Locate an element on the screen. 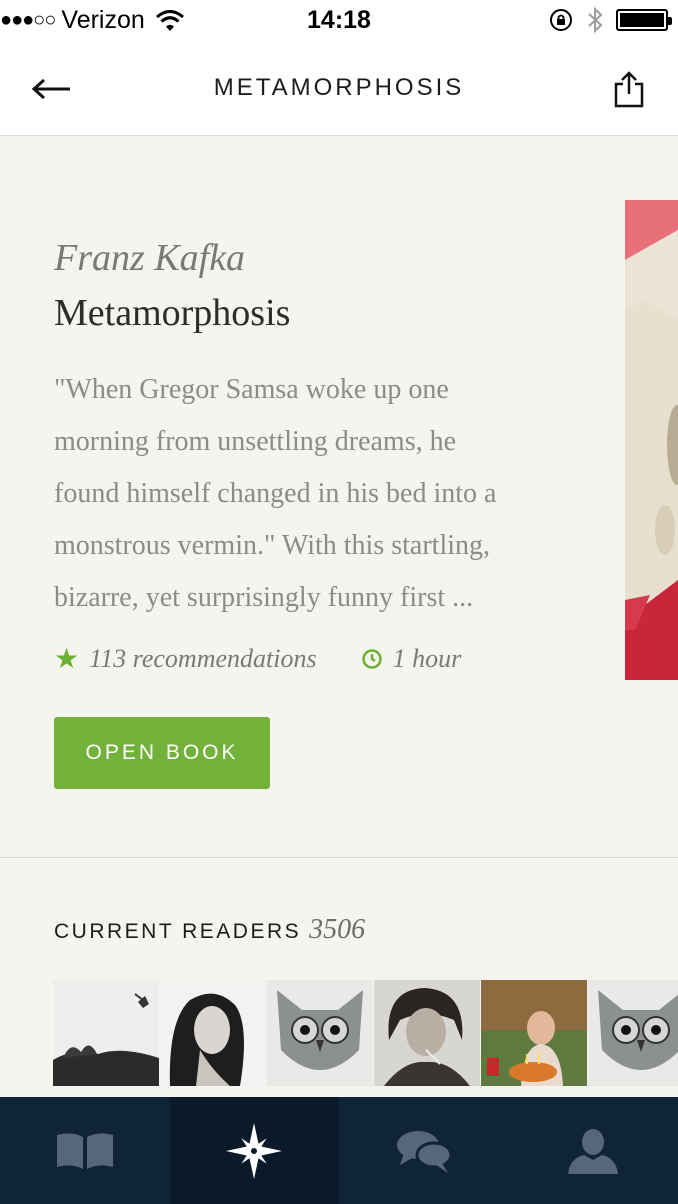  battery-icon is located at coordinates (644, 20).